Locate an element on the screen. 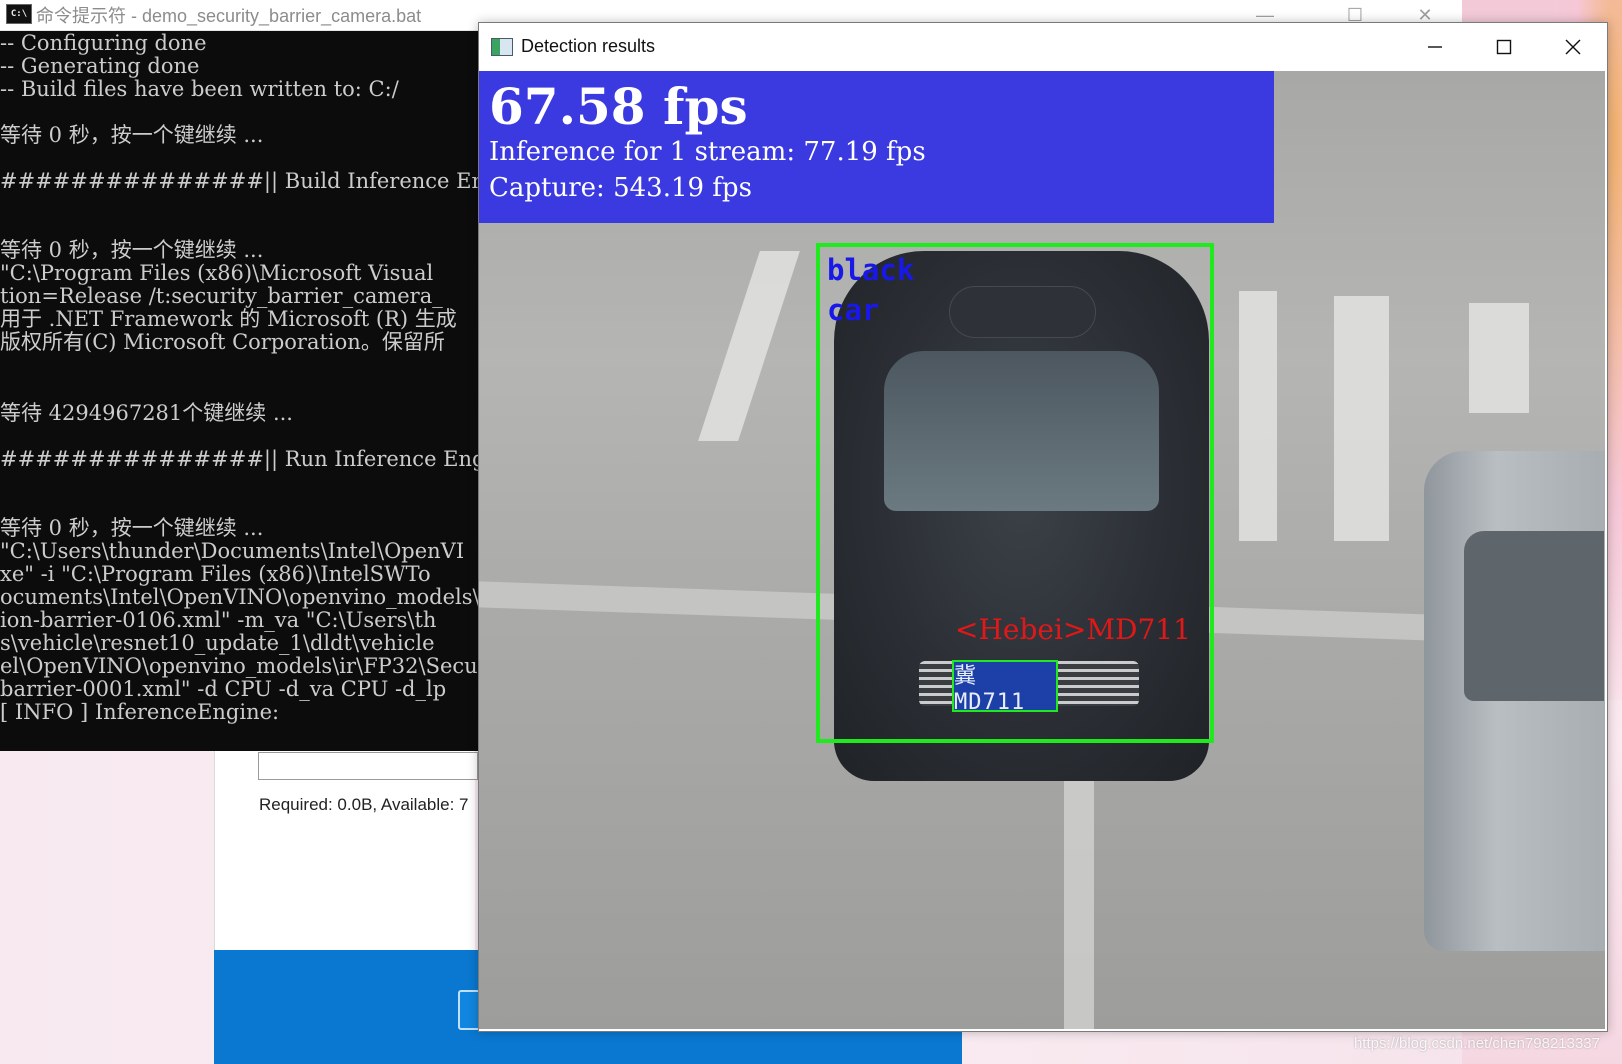  installer-space-info: Required: 0.0B, Available: 7 is located at coordinates (364, 804).